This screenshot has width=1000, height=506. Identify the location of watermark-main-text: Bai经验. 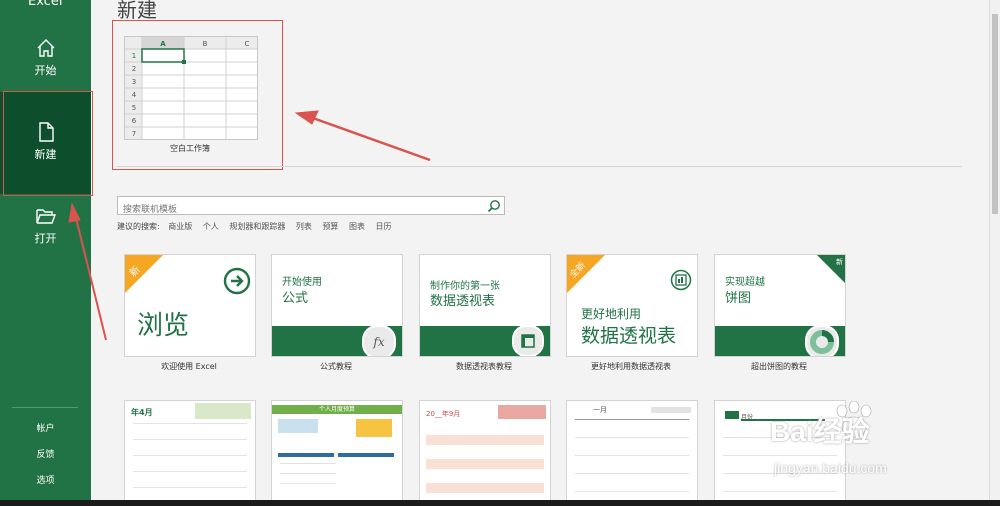
(820, 431).